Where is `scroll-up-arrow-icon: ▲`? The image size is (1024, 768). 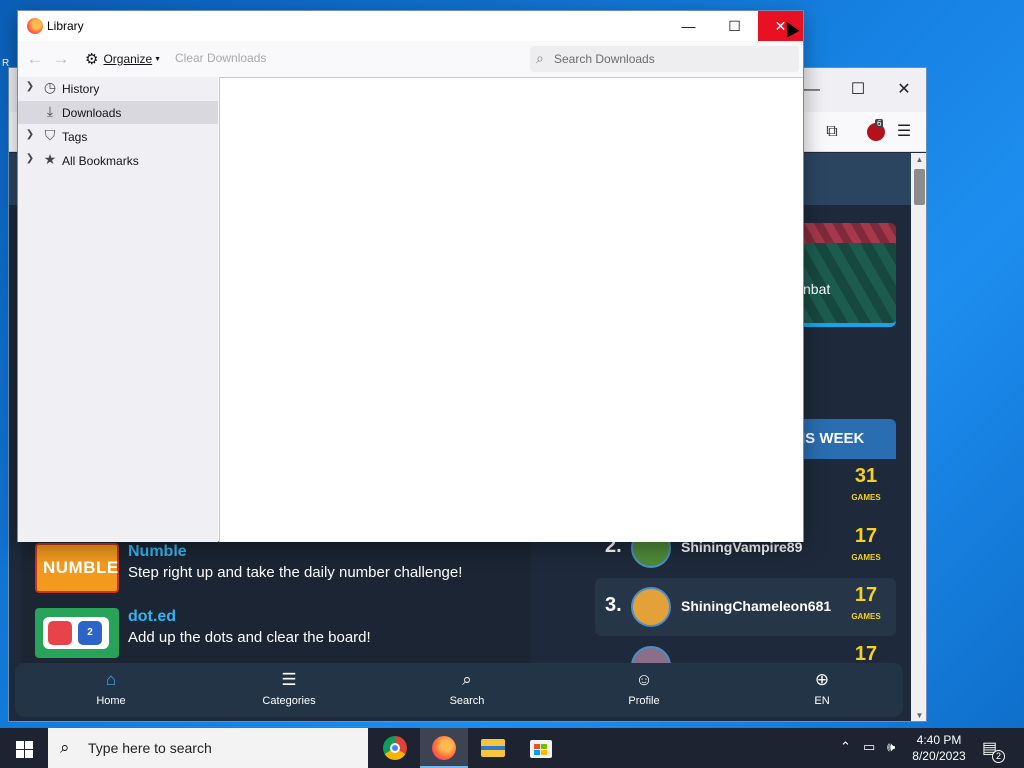
scroll-up-arrow-icon: ▲ is located at coordinates (918, 160).